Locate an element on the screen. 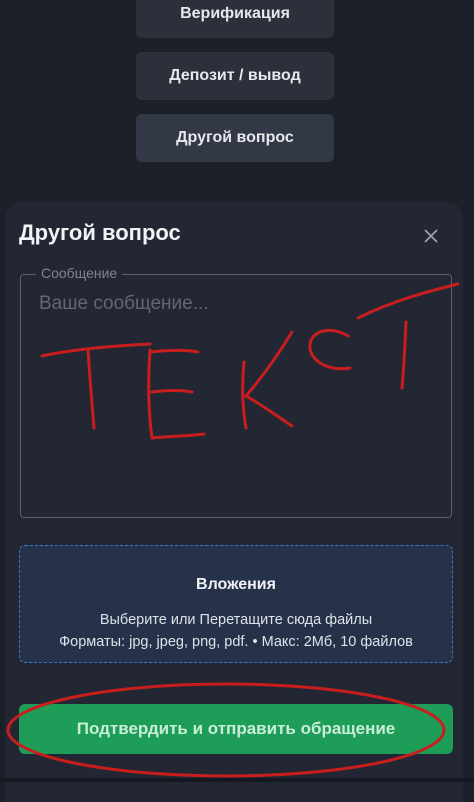 Image resolution: width=474 pixels, height=802 pixels. attachments-hint: Выберите или Перетащите сюда файлы is located at coordinates (236, 620).